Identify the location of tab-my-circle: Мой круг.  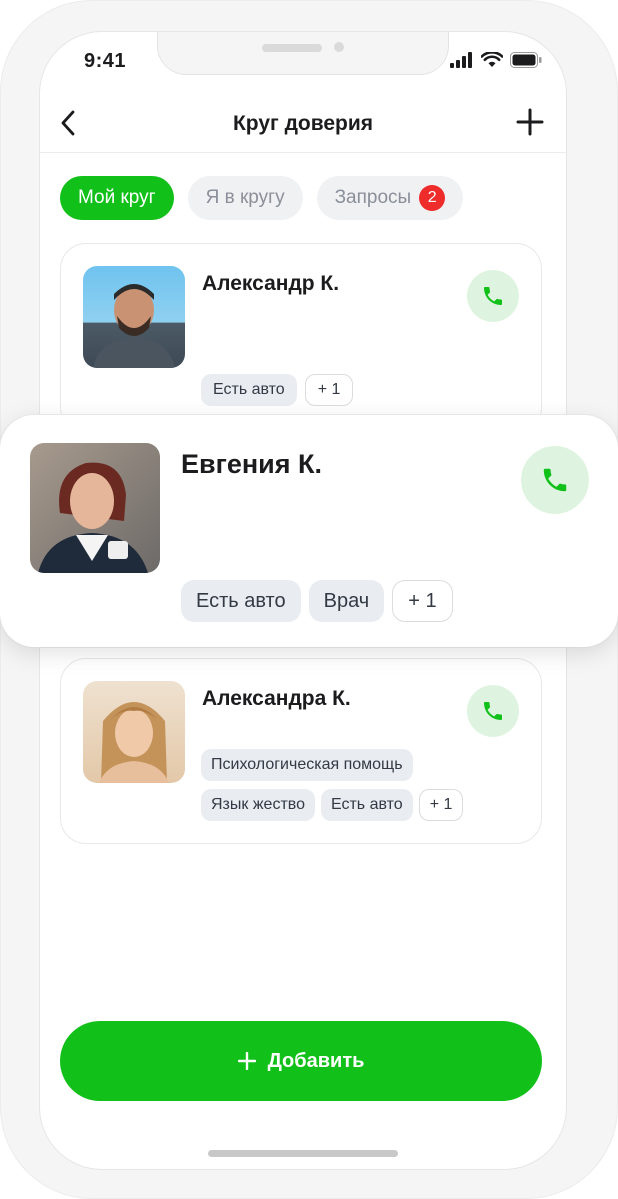
(117, 198).